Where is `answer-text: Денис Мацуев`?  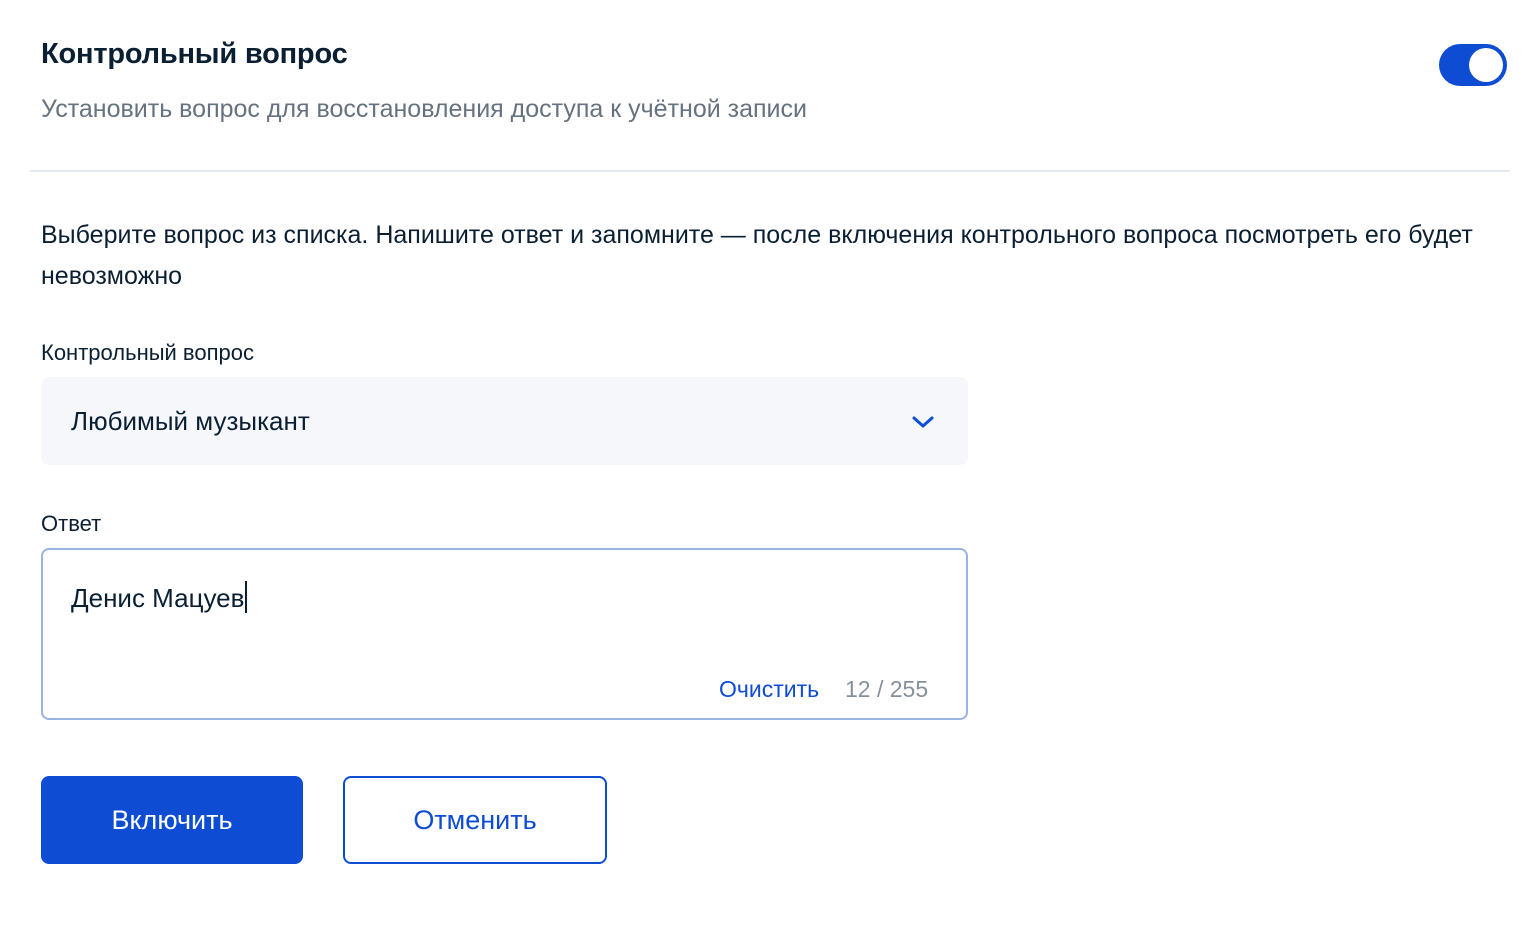
answer-text: Денис Мацуев is located at coordinates (158, 598).